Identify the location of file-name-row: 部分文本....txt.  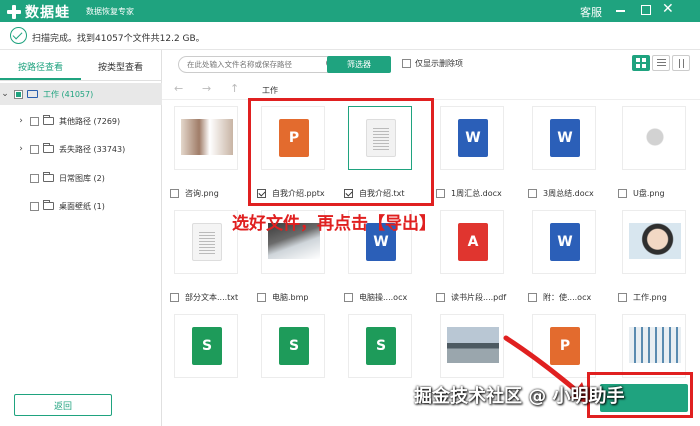
(208, 297).